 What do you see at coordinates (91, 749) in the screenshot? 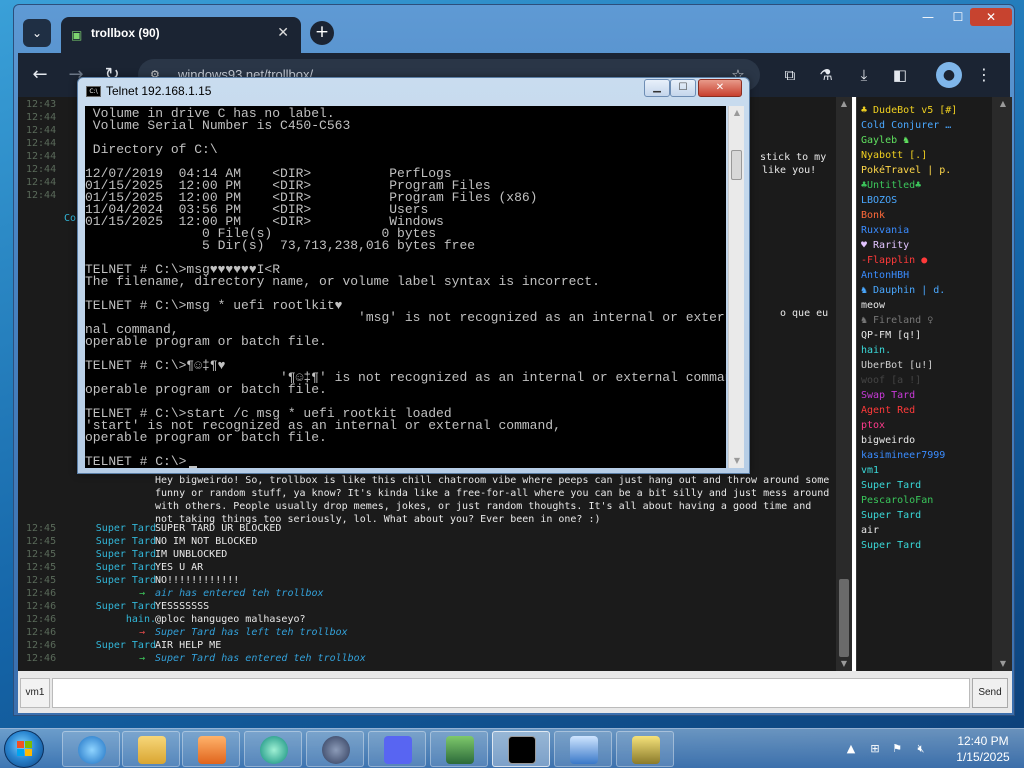
I see `taskbar-internet-explorer` at bounding box center [91, 749].